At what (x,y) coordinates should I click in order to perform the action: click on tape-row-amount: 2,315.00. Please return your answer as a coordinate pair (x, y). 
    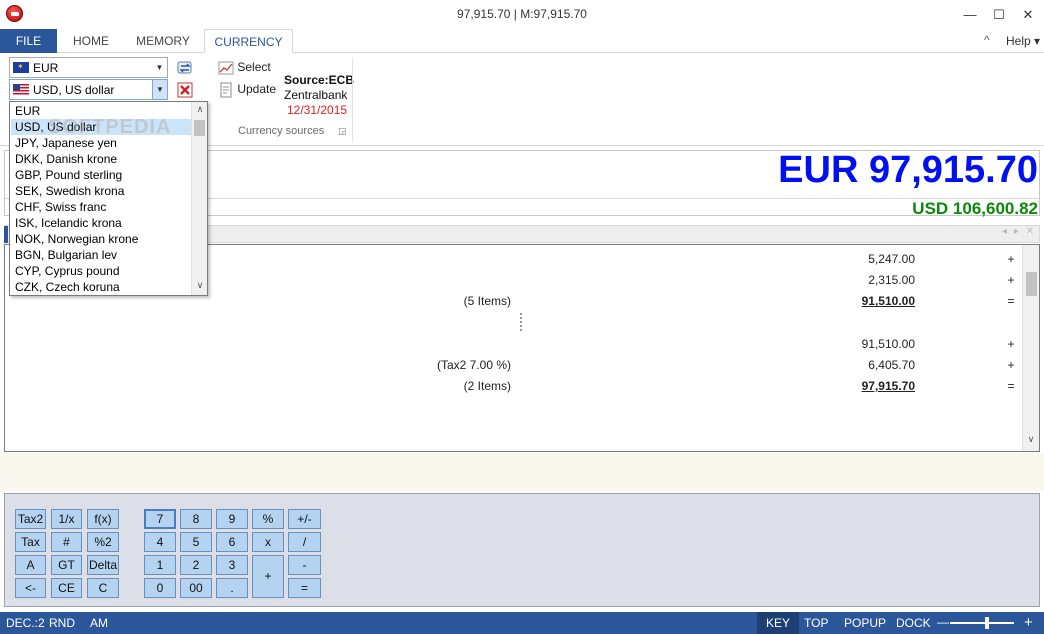
    Looking at the image, I should click on (891, 280).